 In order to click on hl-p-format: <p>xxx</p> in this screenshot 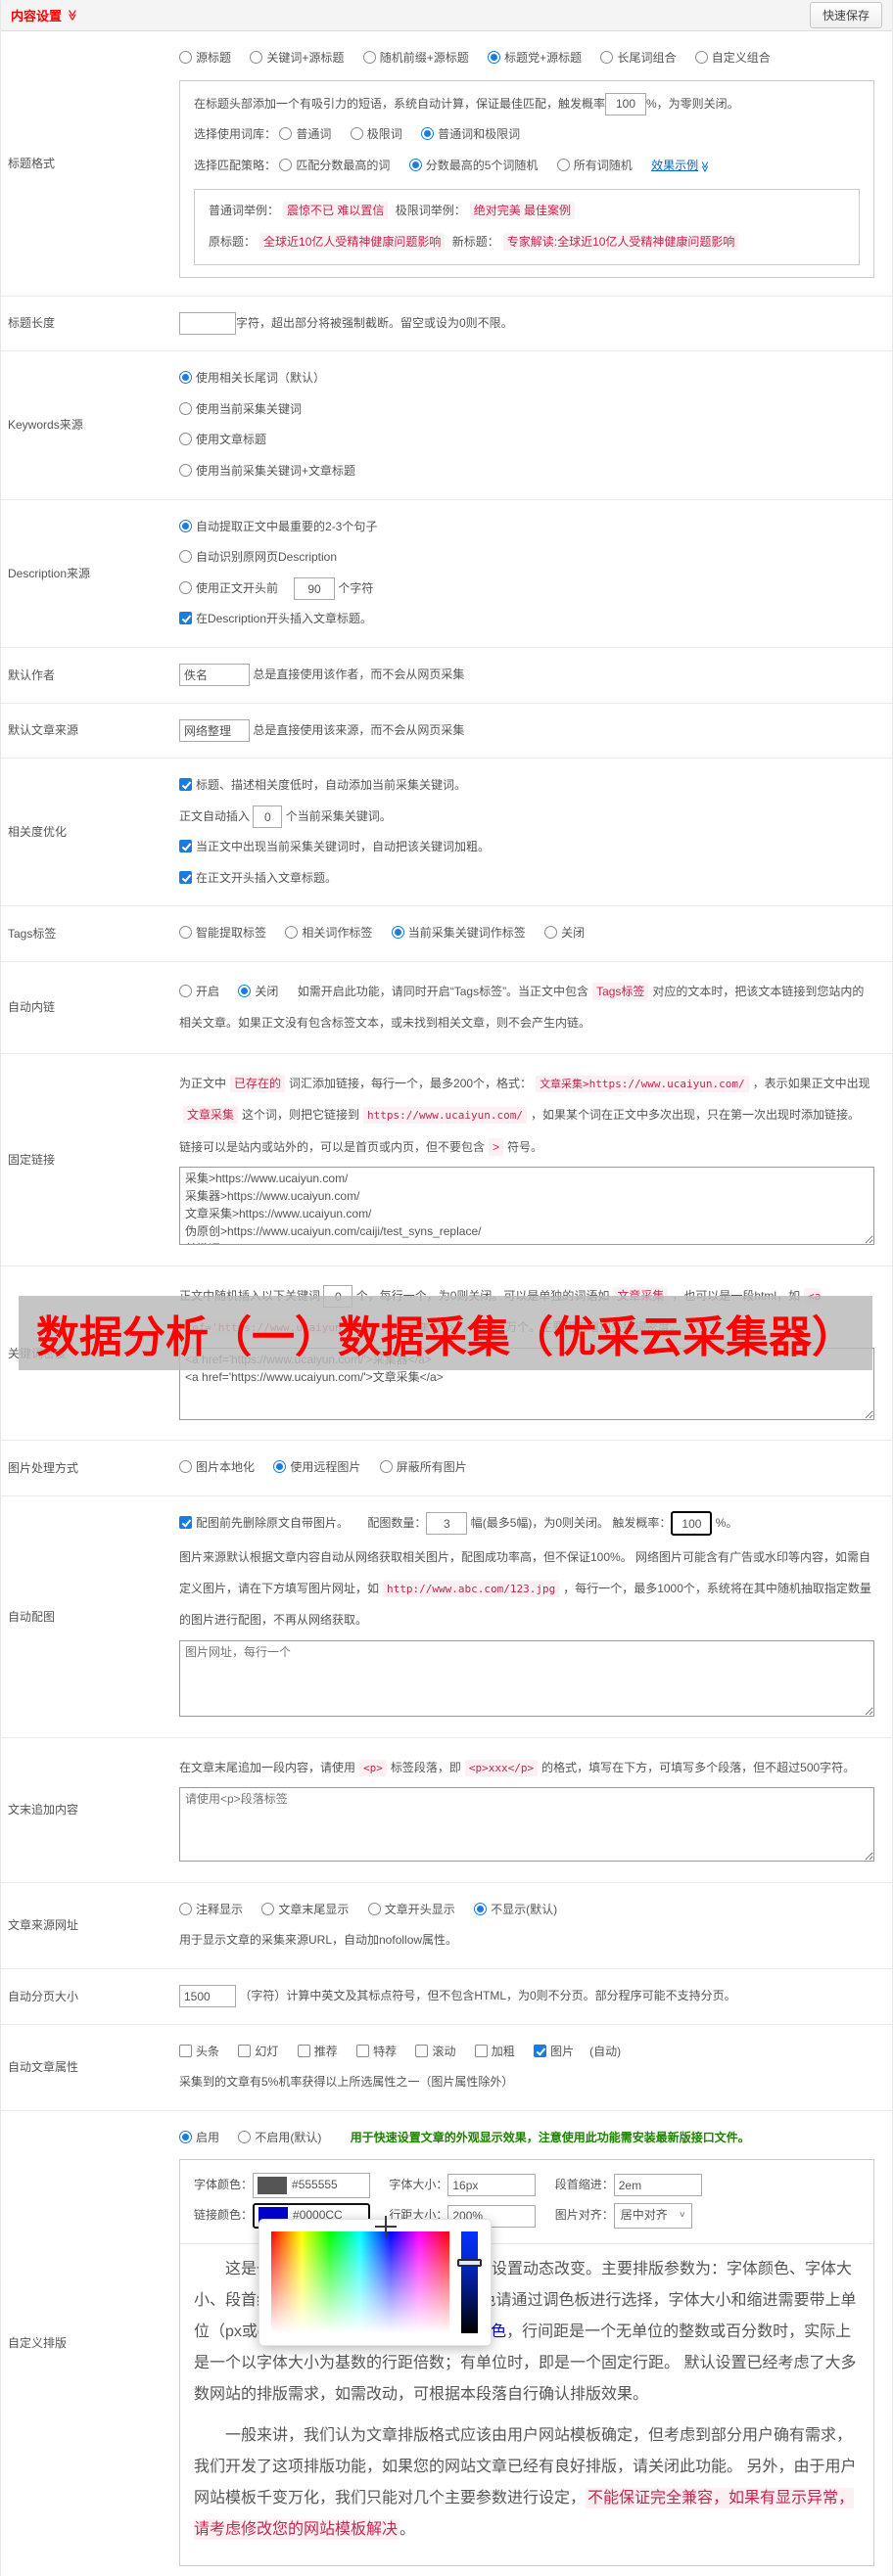, I will do `click(501, 1768)`.